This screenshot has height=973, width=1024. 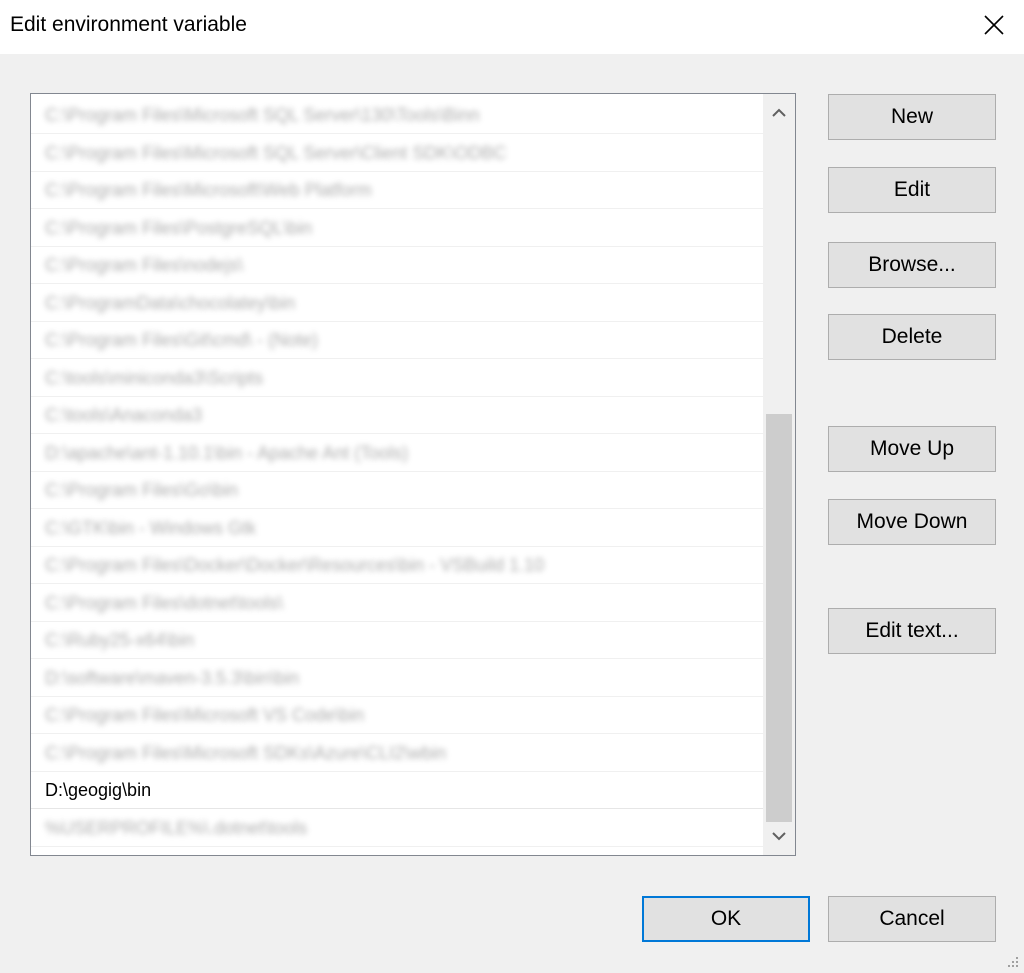 I want to click on list-item-text: C:\Program Files\Go\bin, so click(x=142, y=490).